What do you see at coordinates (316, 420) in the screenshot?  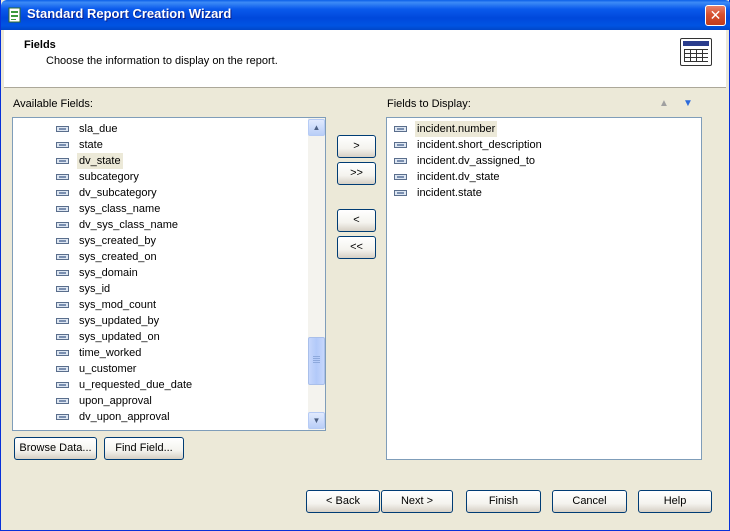 I see `scroll-down-icon: ▼` at bounding box center [316, 420].